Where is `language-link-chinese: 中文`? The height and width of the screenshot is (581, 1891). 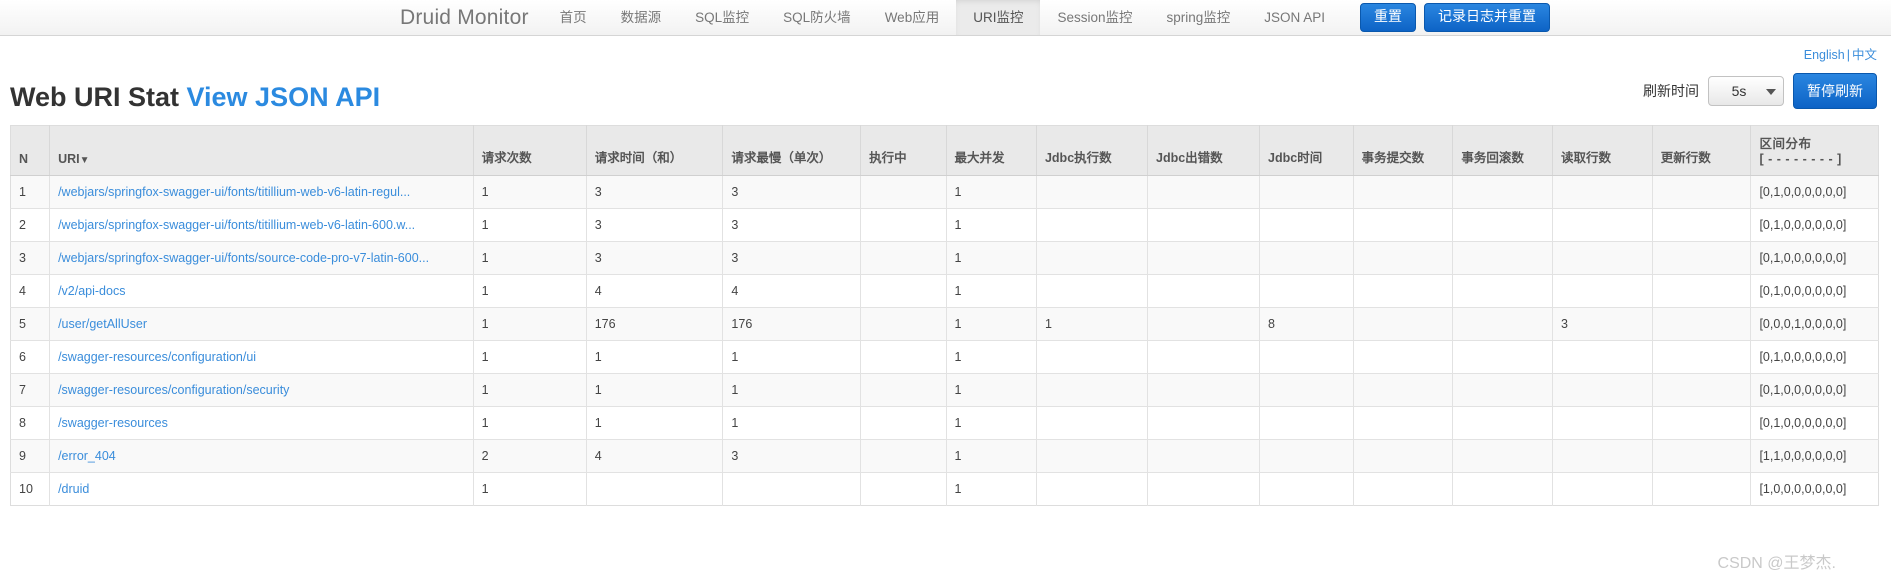
language-link-chinese: 中文 is located at coordinates (1864, 55).